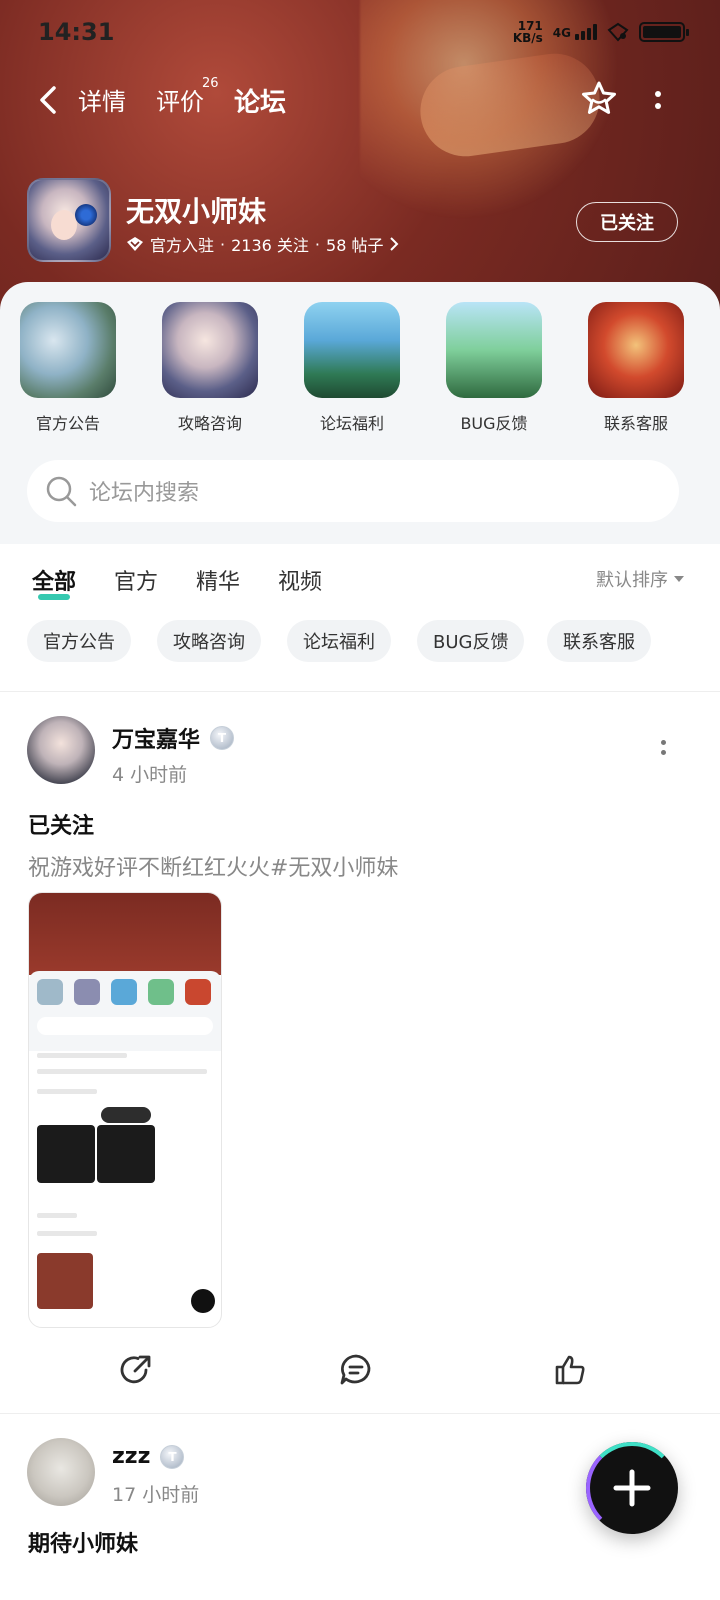  Describe the element at coordinates (599, 641) in the screenshot. I see `chip-customer-service: 联系客服` at that location.